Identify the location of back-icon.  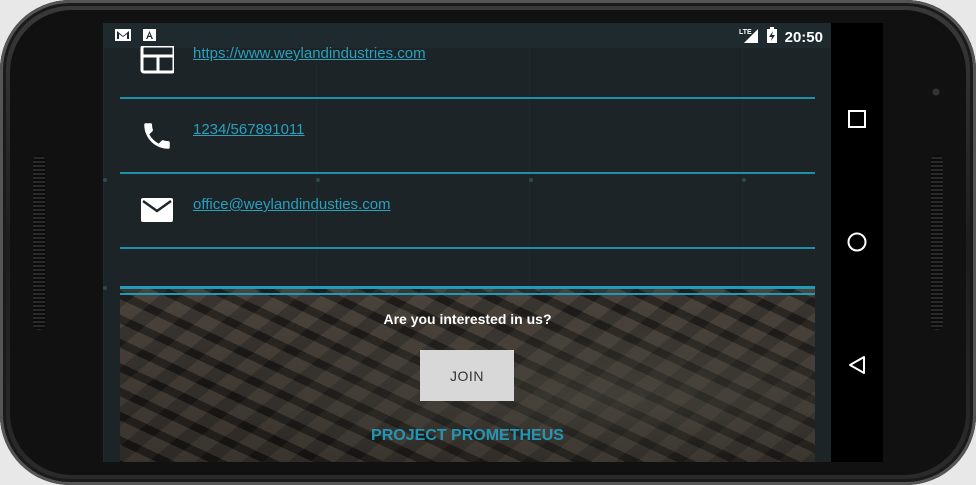
(857, 365).